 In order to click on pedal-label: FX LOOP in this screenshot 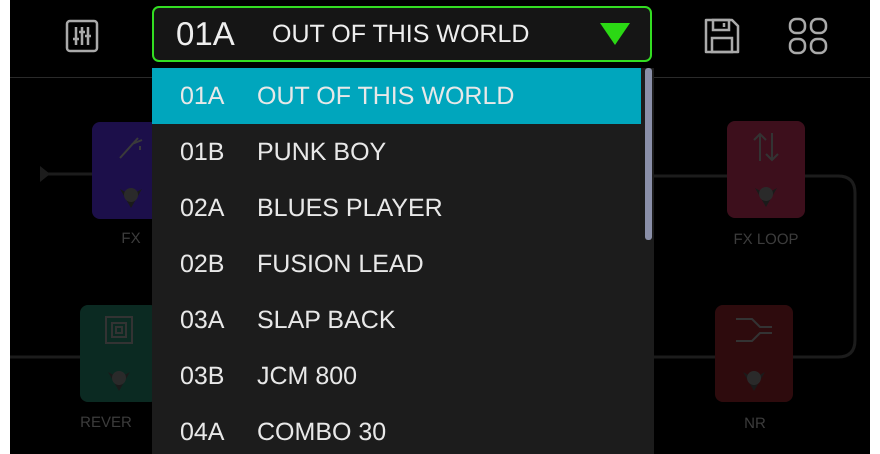, I will do `click(766, 239)`.